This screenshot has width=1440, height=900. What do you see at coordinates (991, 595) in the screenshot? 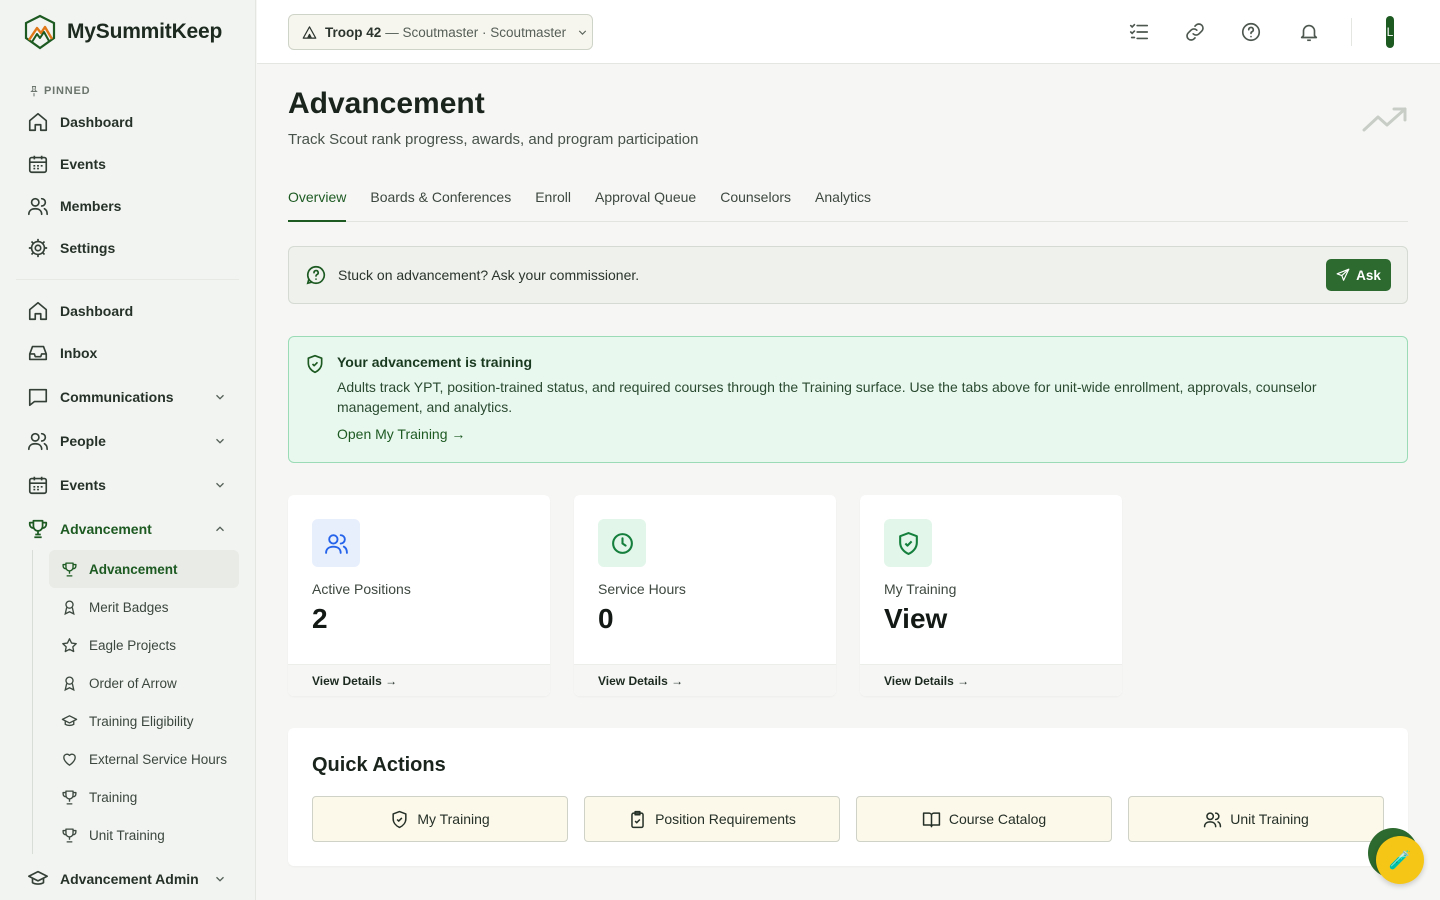
I see `stat-card-my-training: My Training View View Details →` at bounding box center [991, 595].